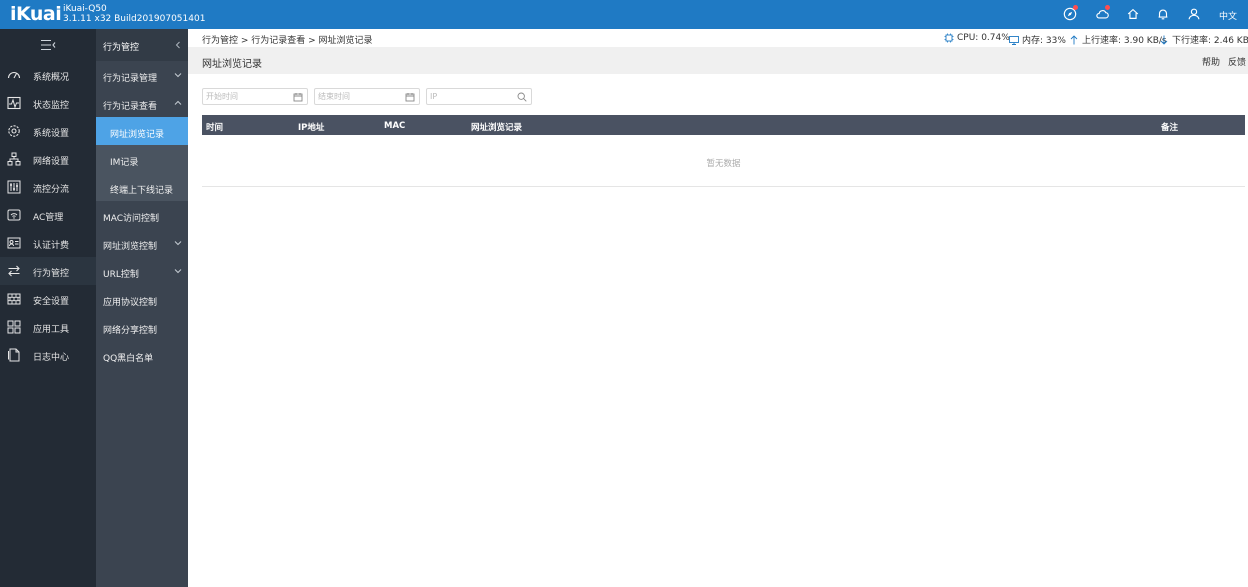 This screenshot has height=587, width=1248. What do you see at coordinates (51, 330) in the screenshot?
I see `nav-item-label: 应用工具` at bounding box center [51, 330].